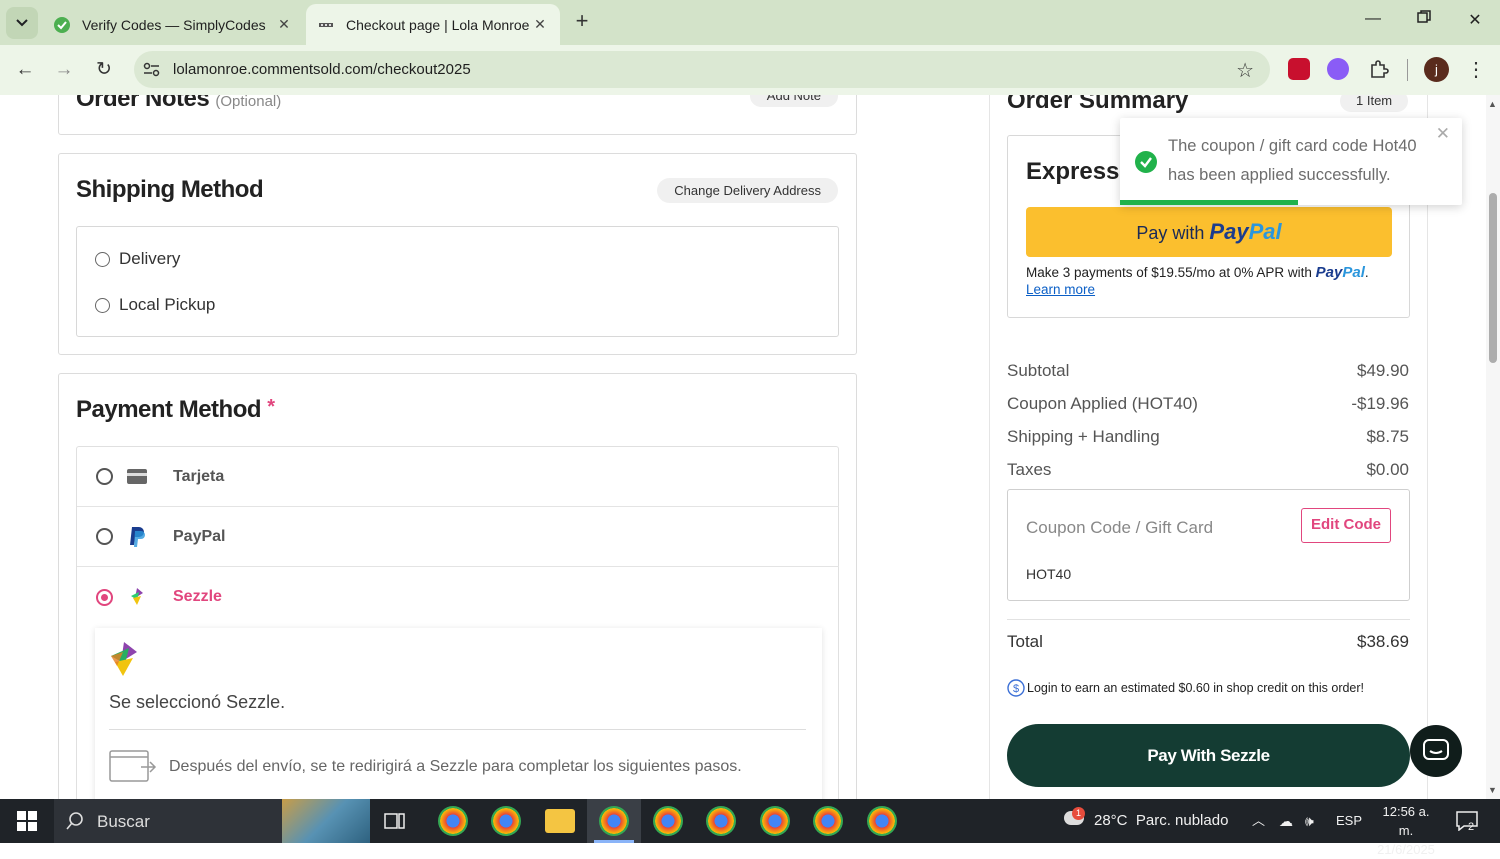  I want to click on radio-sezzle, so click(104, 597).